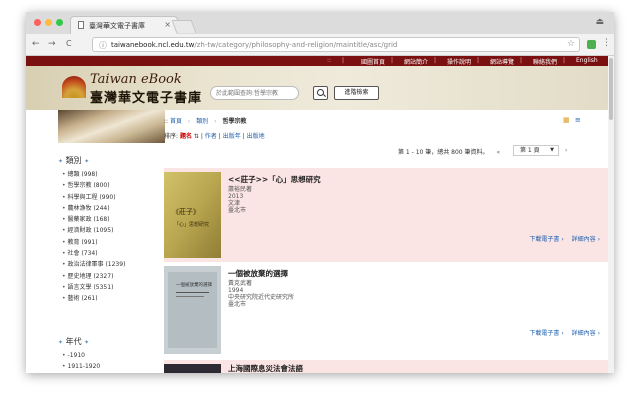  What do you see at coordinates (258, 273) in the screenshot?
I see `record-title: 一個被放棄的選擇` at bounding box center [258, 273].